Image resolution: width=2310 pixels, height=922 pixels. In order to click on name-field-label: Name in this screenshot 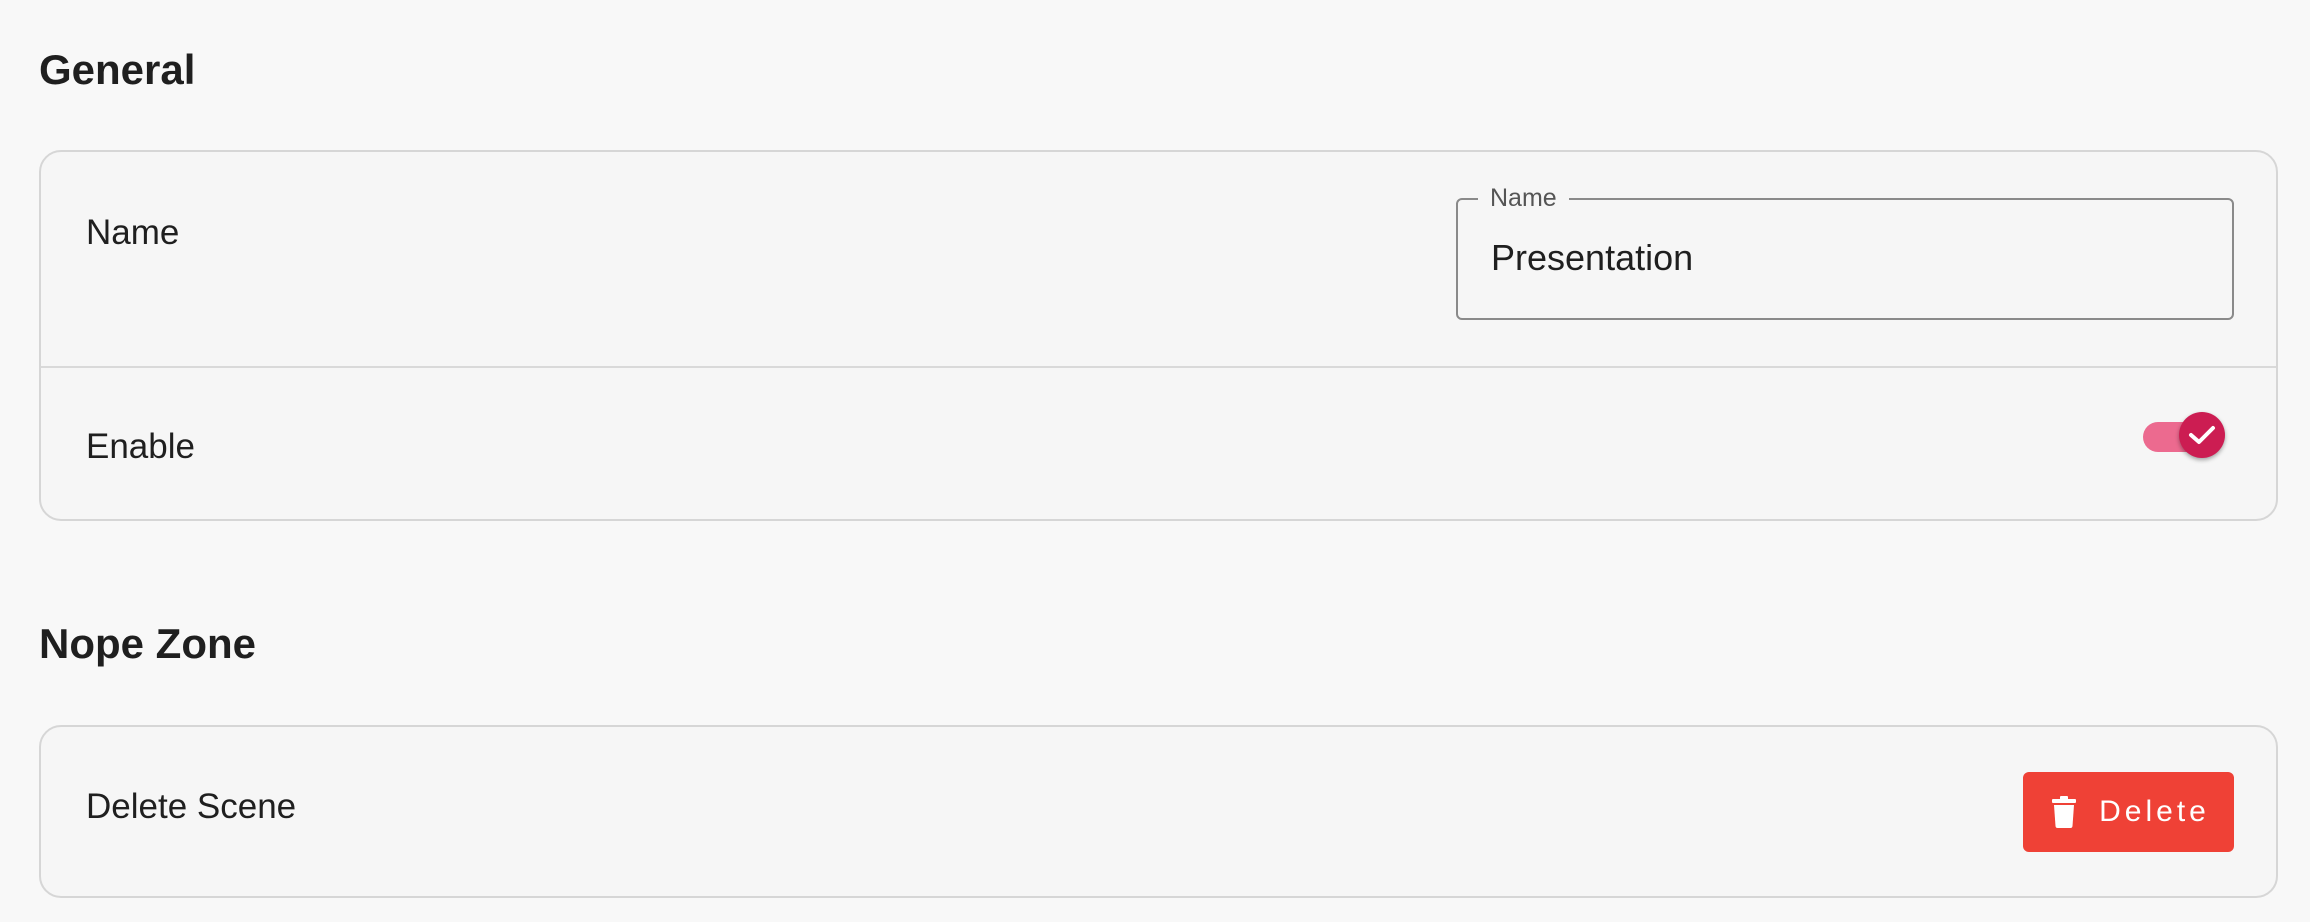, I will do `click(1523, 198)`.